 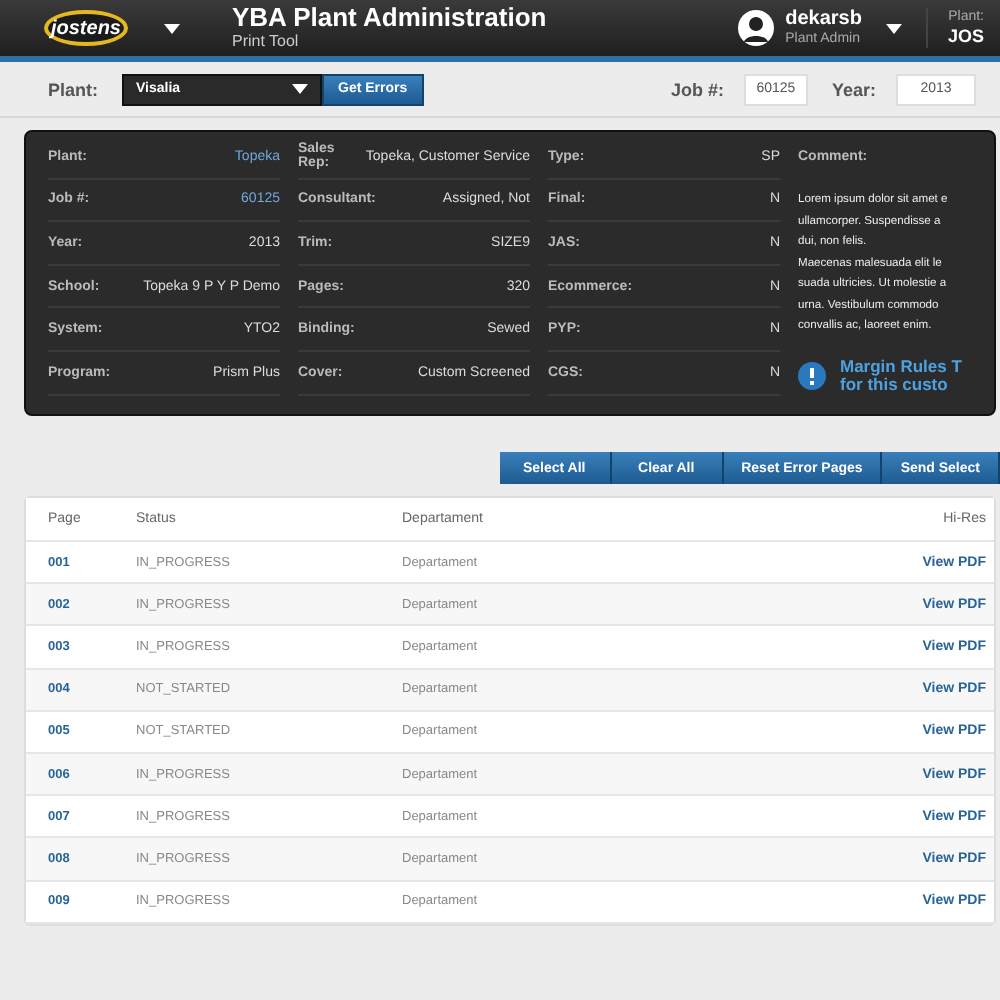 What do you see at coordinates (73, 89) in the screenshot?
I see `plant-label: Plant:` at bounding box center [73, 89].